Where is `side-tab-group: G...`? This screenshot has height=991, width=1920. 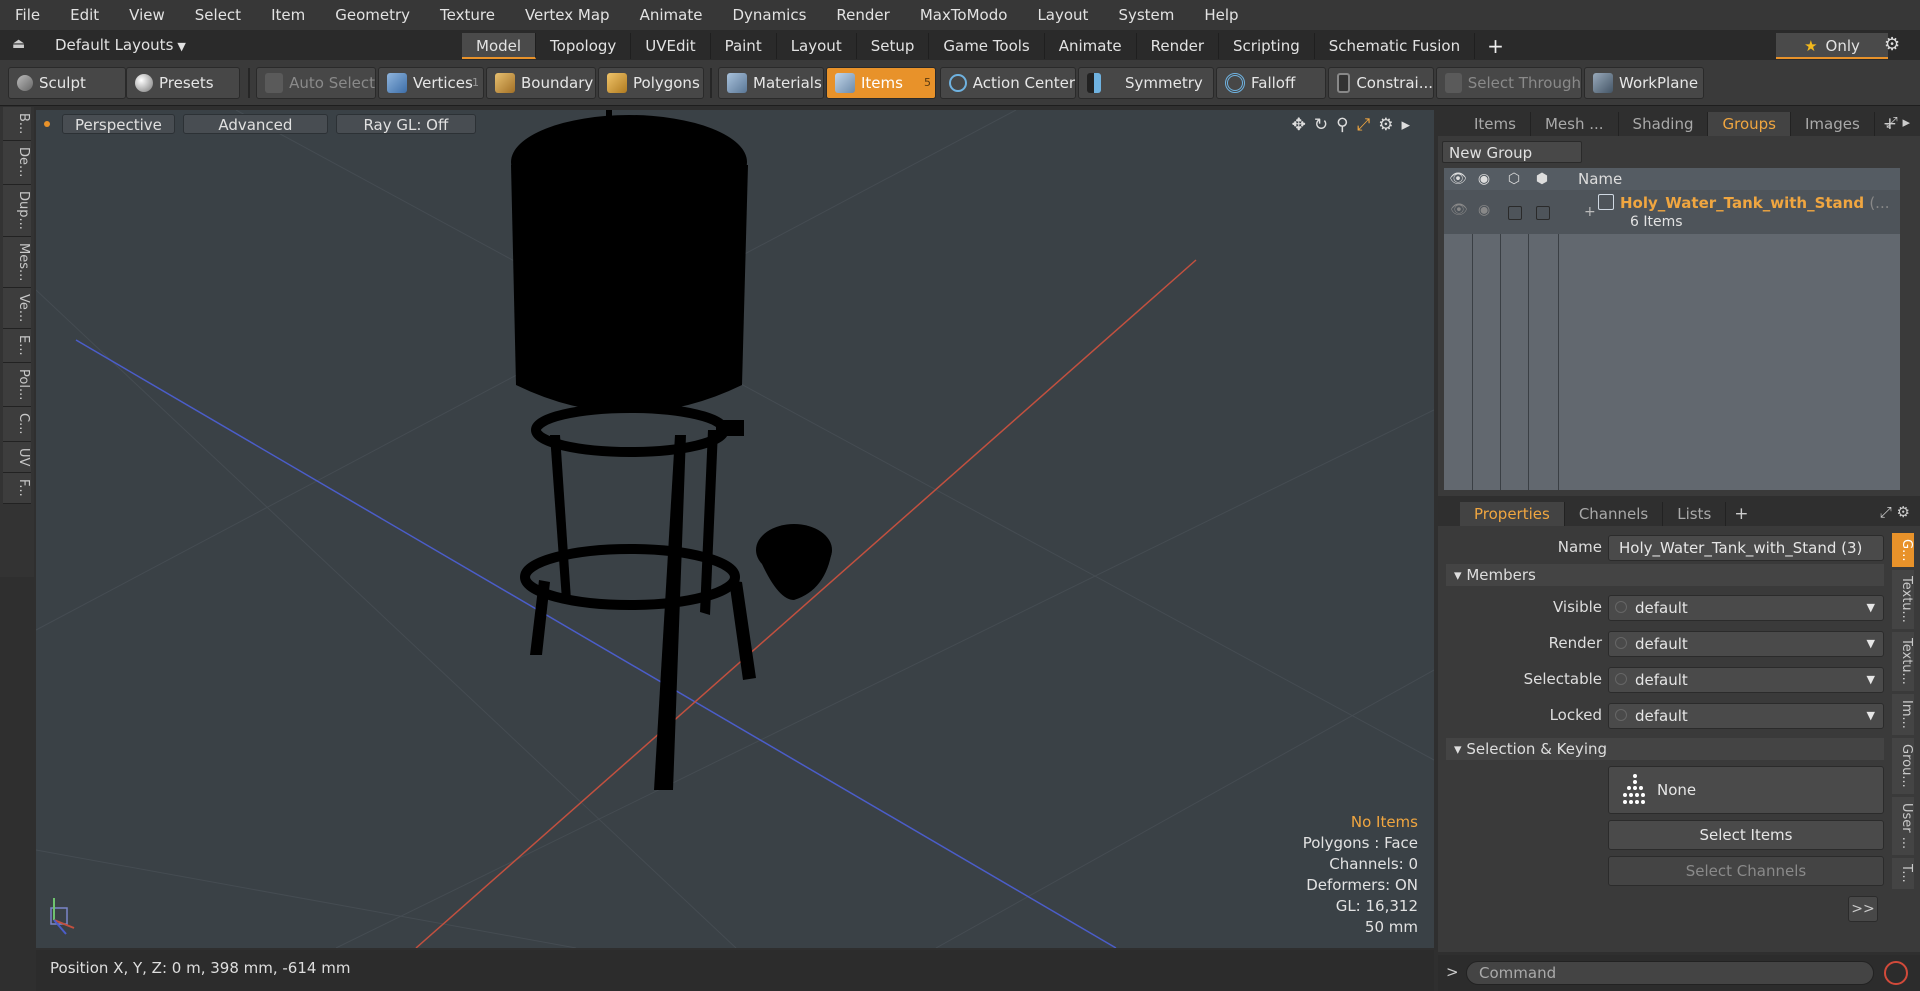 side-tab-group: G... is located at coordinates (1903, 550).